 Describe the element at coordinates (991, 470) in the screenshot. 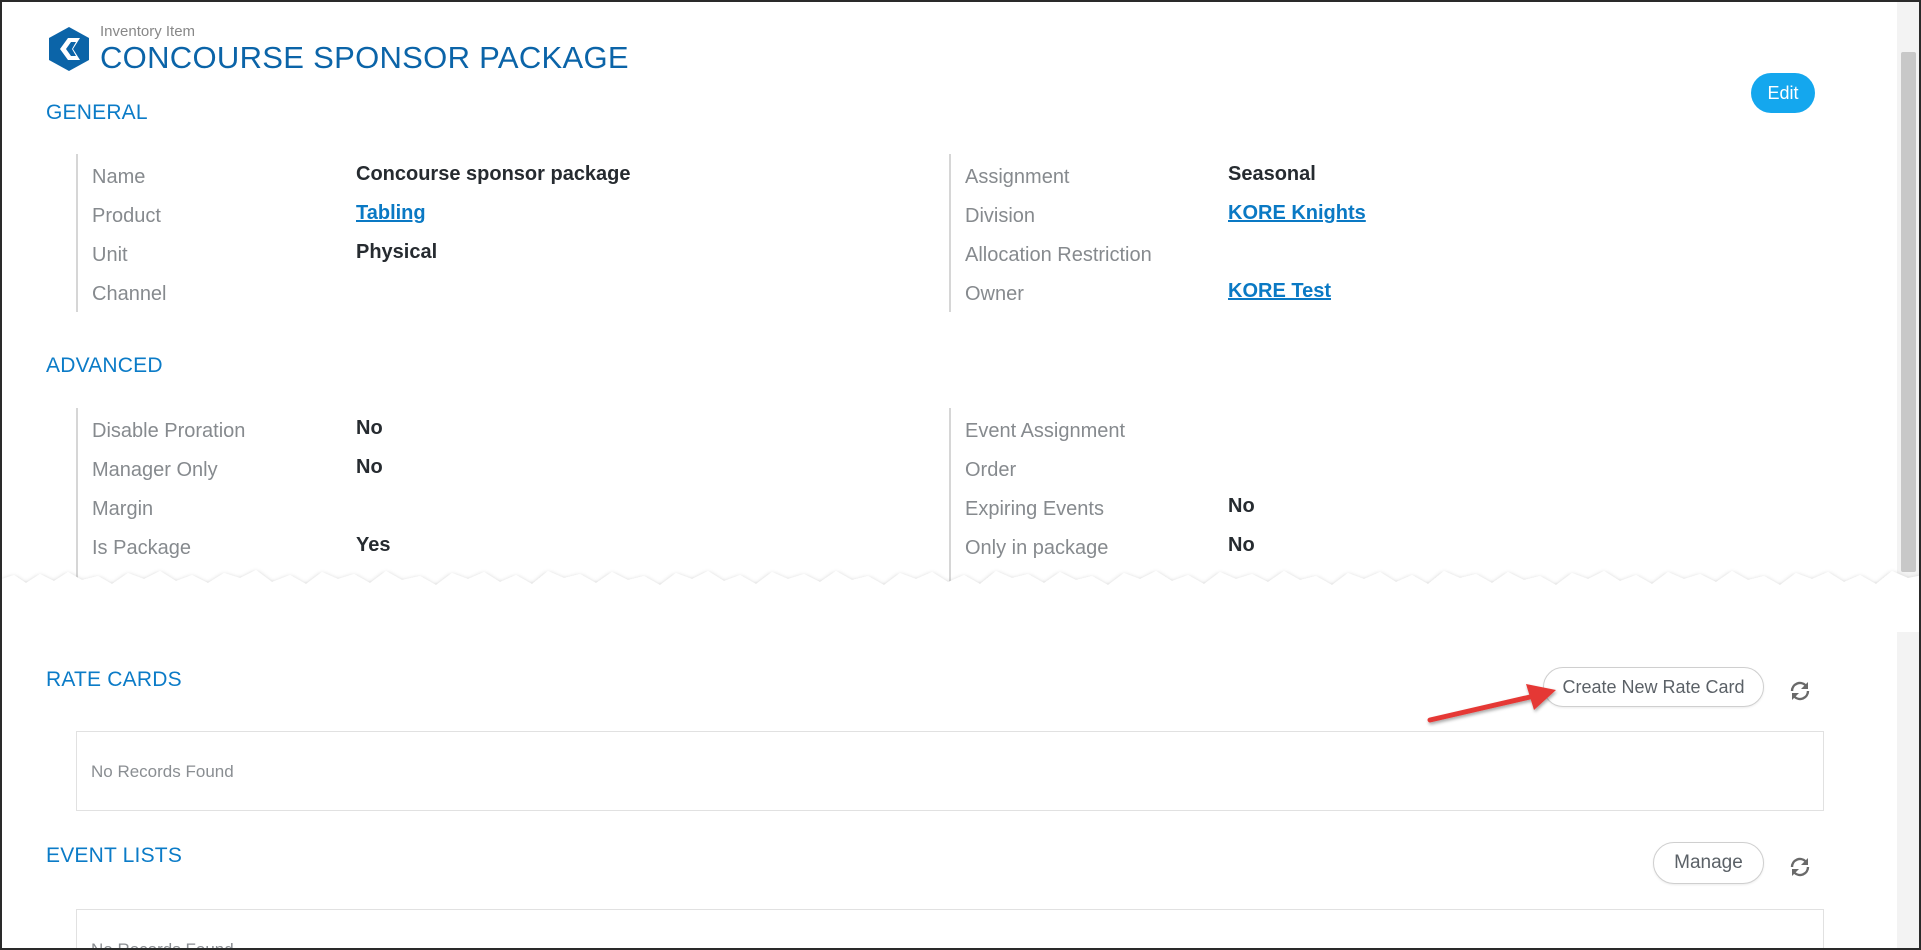

I see `field-label: Order` at that location.